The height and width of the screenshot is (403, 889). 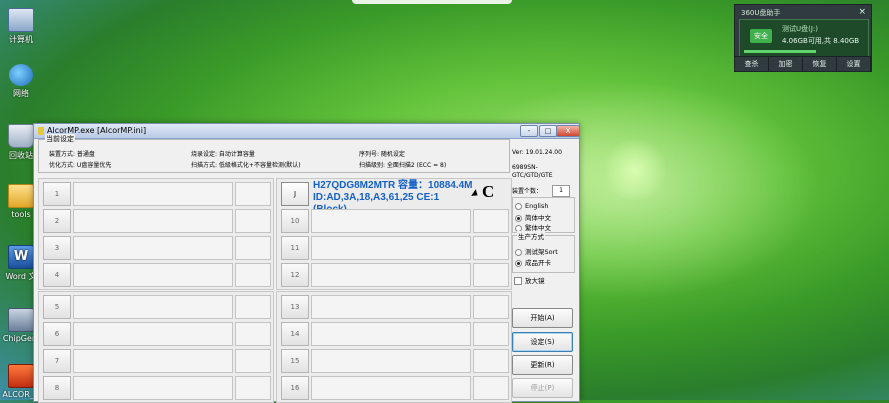 I want to click on port-row: 6, so click(x=156, y=333).